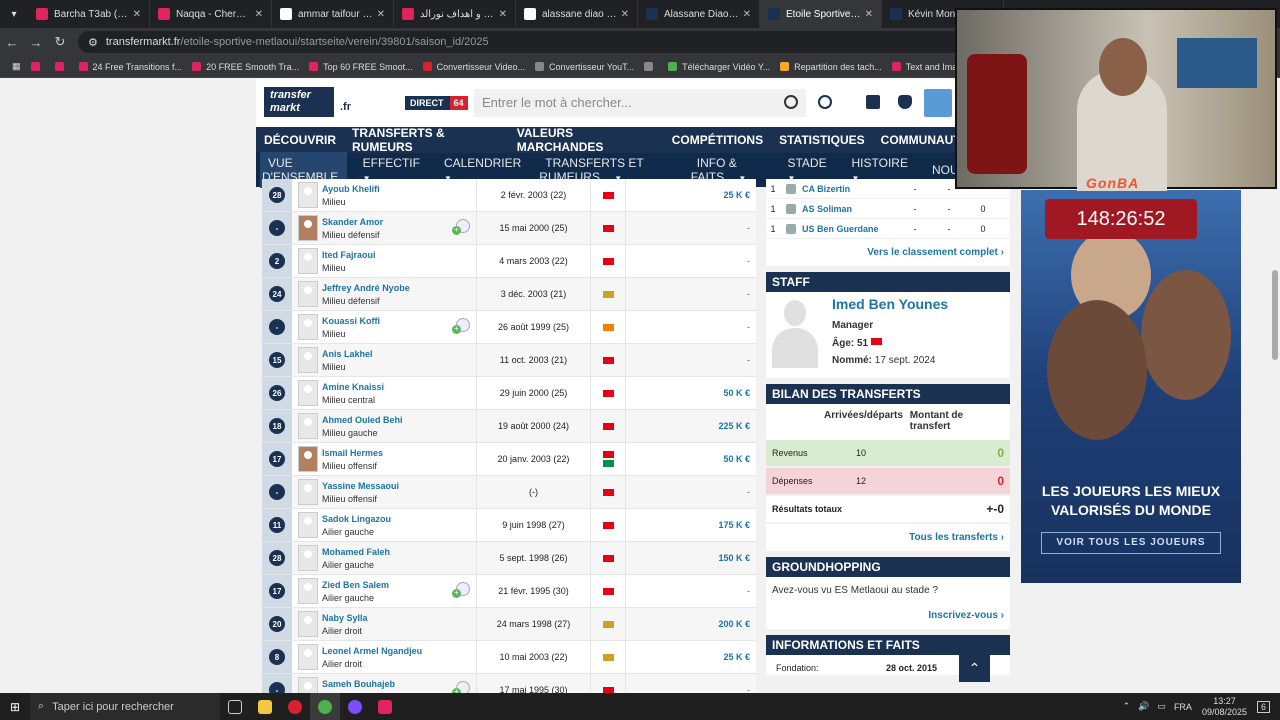  I want to click on browser-tab: مهارات و اهداف نورالد ✕, so click(455, 14).